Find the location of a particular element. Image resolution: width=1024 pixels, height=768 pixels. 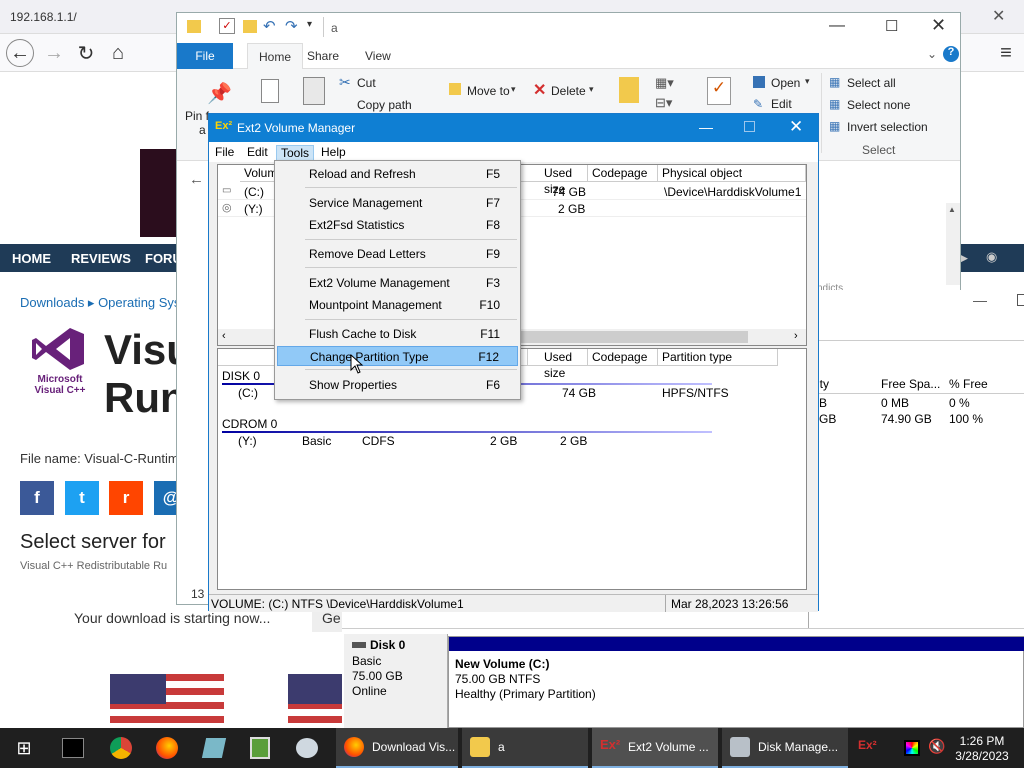

pin-label: Pin f is located at coordinates (197, 116).